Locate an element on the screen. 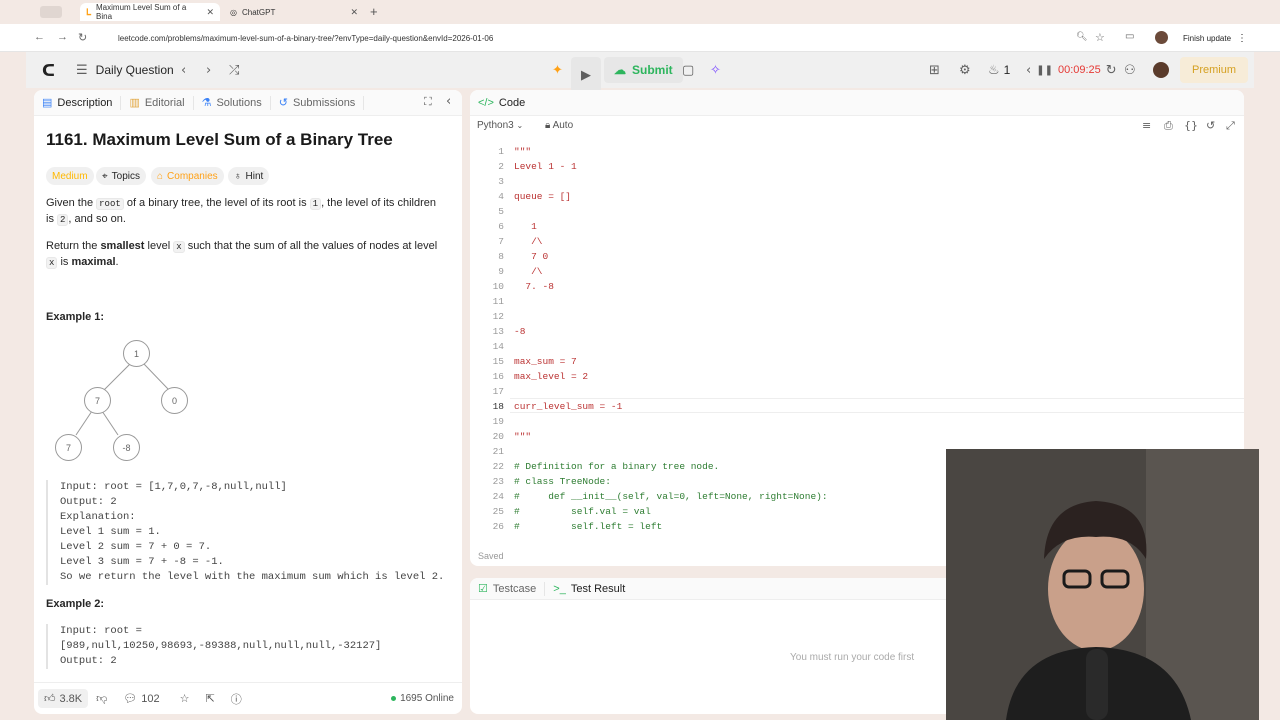 The height and width of the screenshot is (720, 1280). browser-tab-leetcode: ᒪ Maximum Level Sum of a Bina ✕ is located at coordinates (150, 12).